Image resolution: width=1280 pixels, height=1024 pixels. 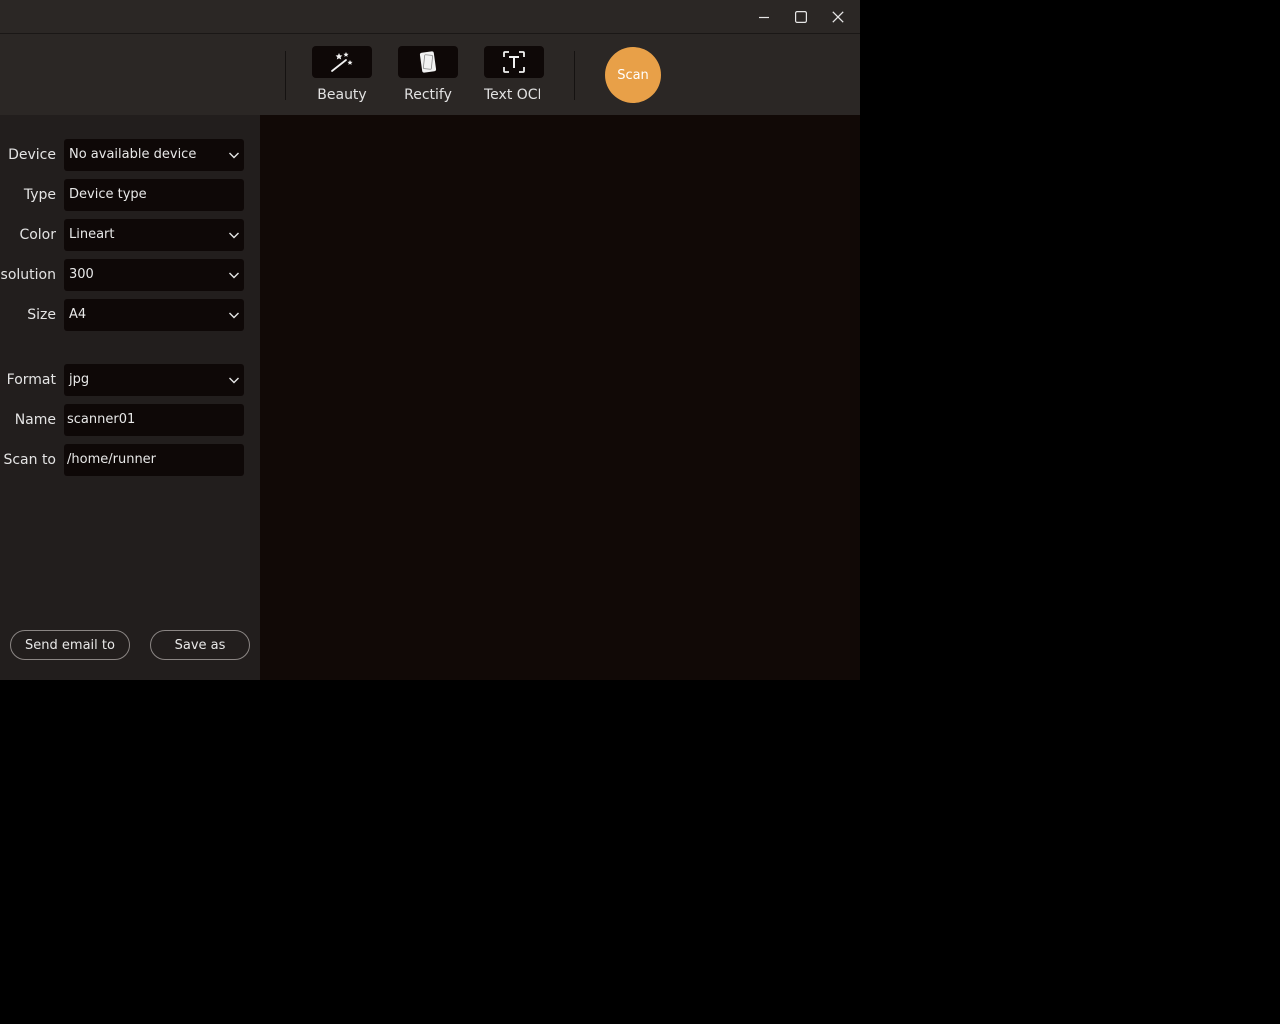 What do you see at coordinates (633, 75) in the screenshot?
I see `scan-button: Scan` at bounding box center [633, 75].